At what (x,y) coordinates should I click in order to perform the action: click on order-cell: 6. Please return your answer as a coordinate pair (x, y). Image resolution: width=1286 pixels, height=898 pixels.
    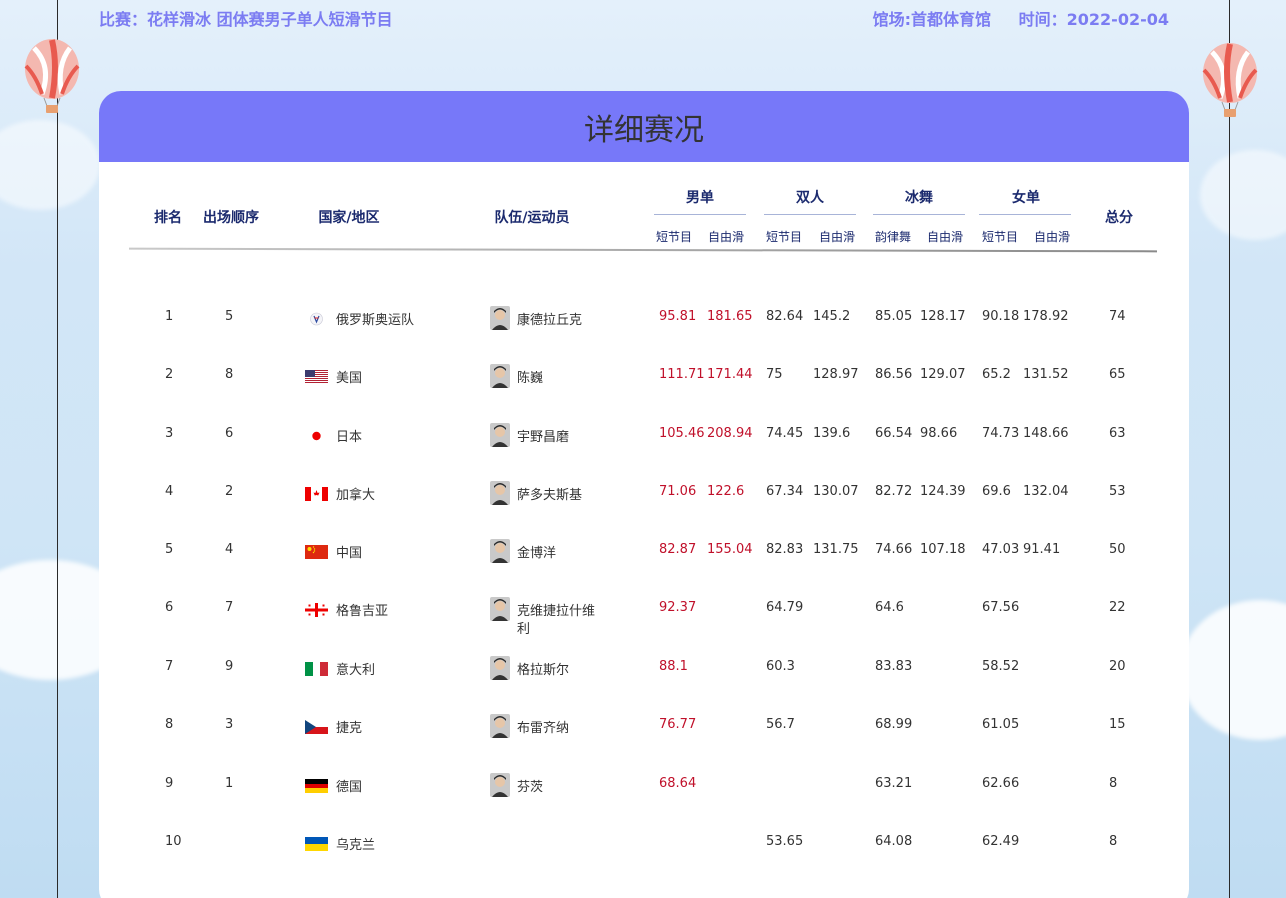
    Looking at the image, I should click on (229, 433).